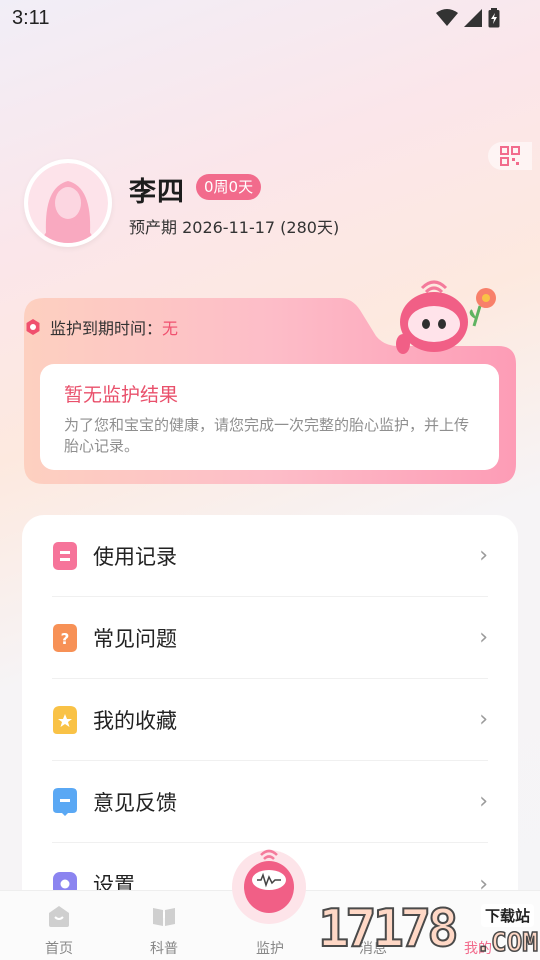 This screenshot has height=960, width=540. Describe the element at coordinates (68, 212) in the screenshot. I see `woman-avatar-icon` at that location.